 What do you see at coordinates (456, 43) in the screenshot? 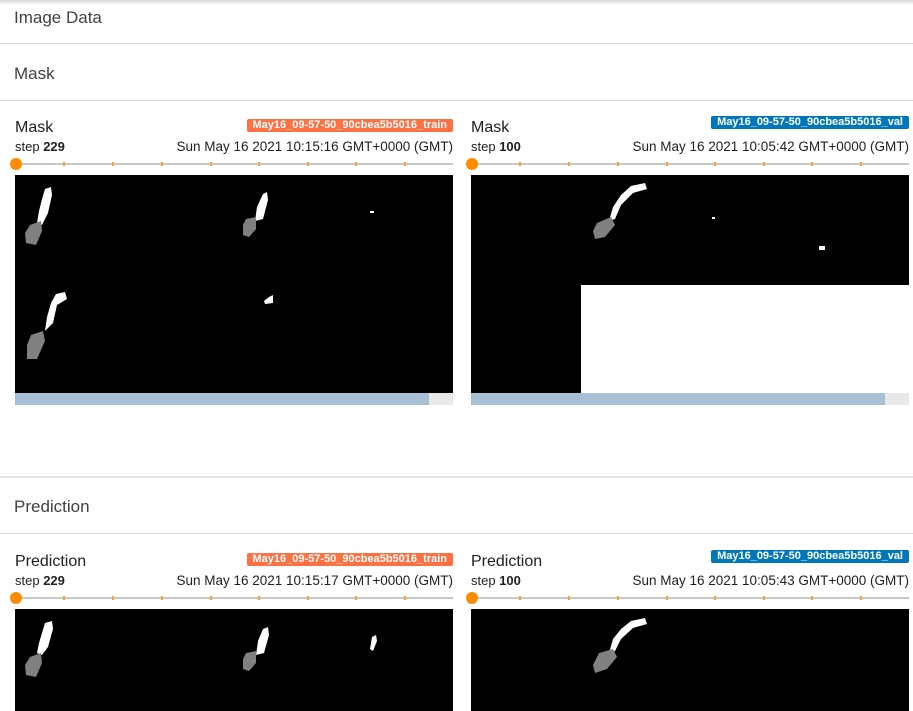
I see `header-divider` at bounding box center [456, 43].